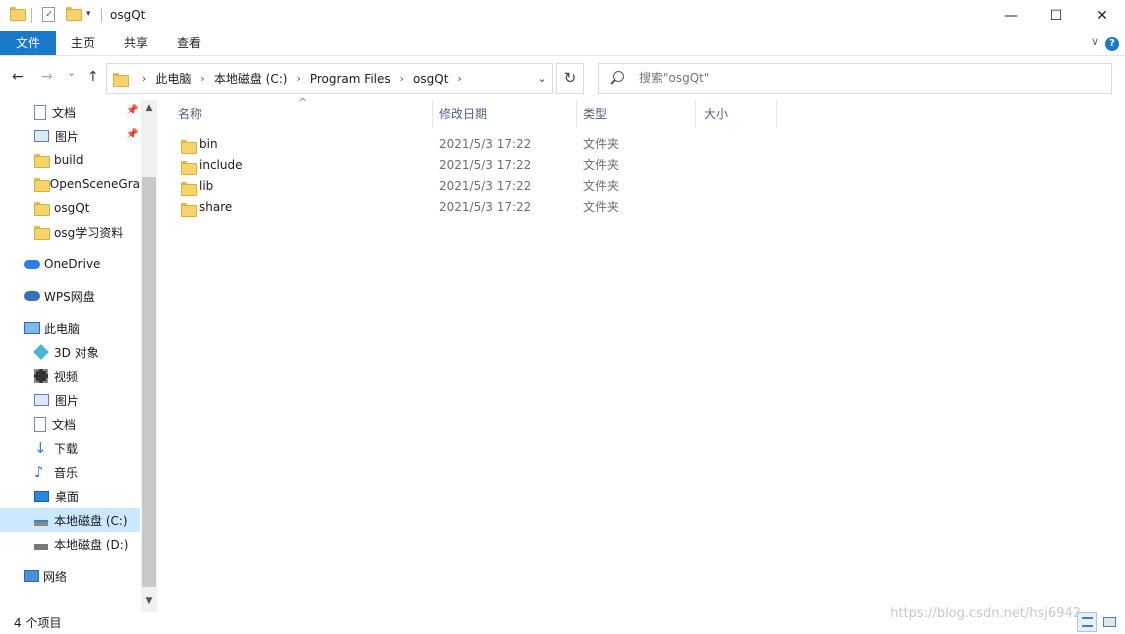 This screenshot has height=634, width=1125. Describe the element at coordinates (430, 79) in the screenshot. I see `breadcrumb-osgqt: osgQt` at that location.